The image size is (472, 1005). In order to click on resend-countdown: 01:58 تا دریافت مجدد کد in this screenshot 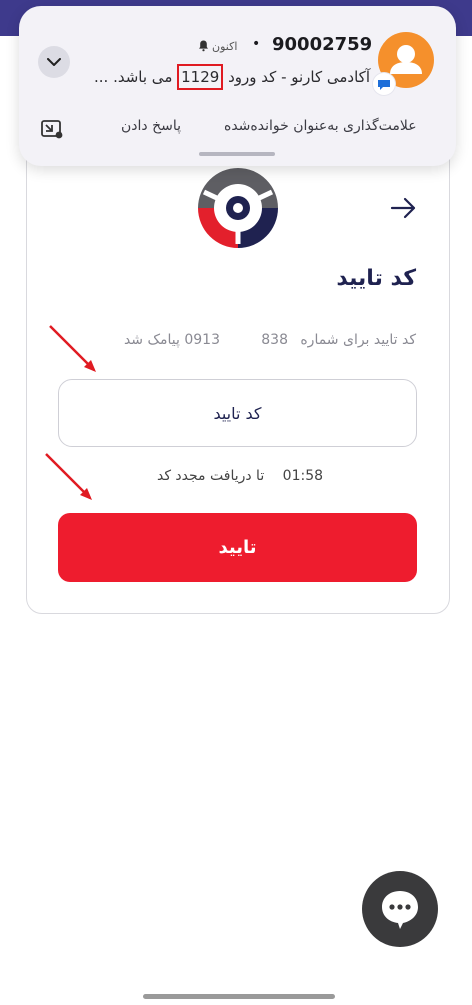, I will do `click(240, 480)`.